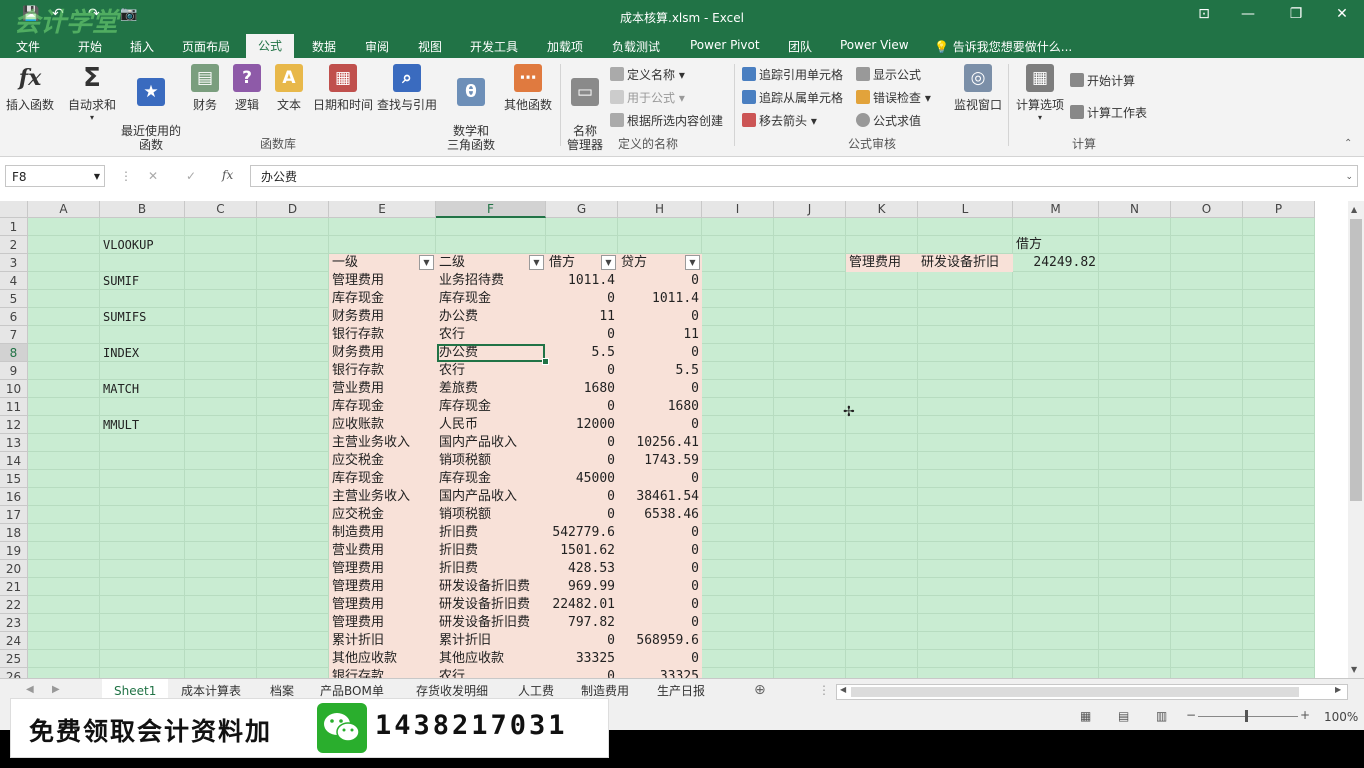 The height and width of the screenshot is (768, 1364). Describe the element at coordinates (142, 389) in the screenshot. I see `function-label-cell: MATCH` at that location.